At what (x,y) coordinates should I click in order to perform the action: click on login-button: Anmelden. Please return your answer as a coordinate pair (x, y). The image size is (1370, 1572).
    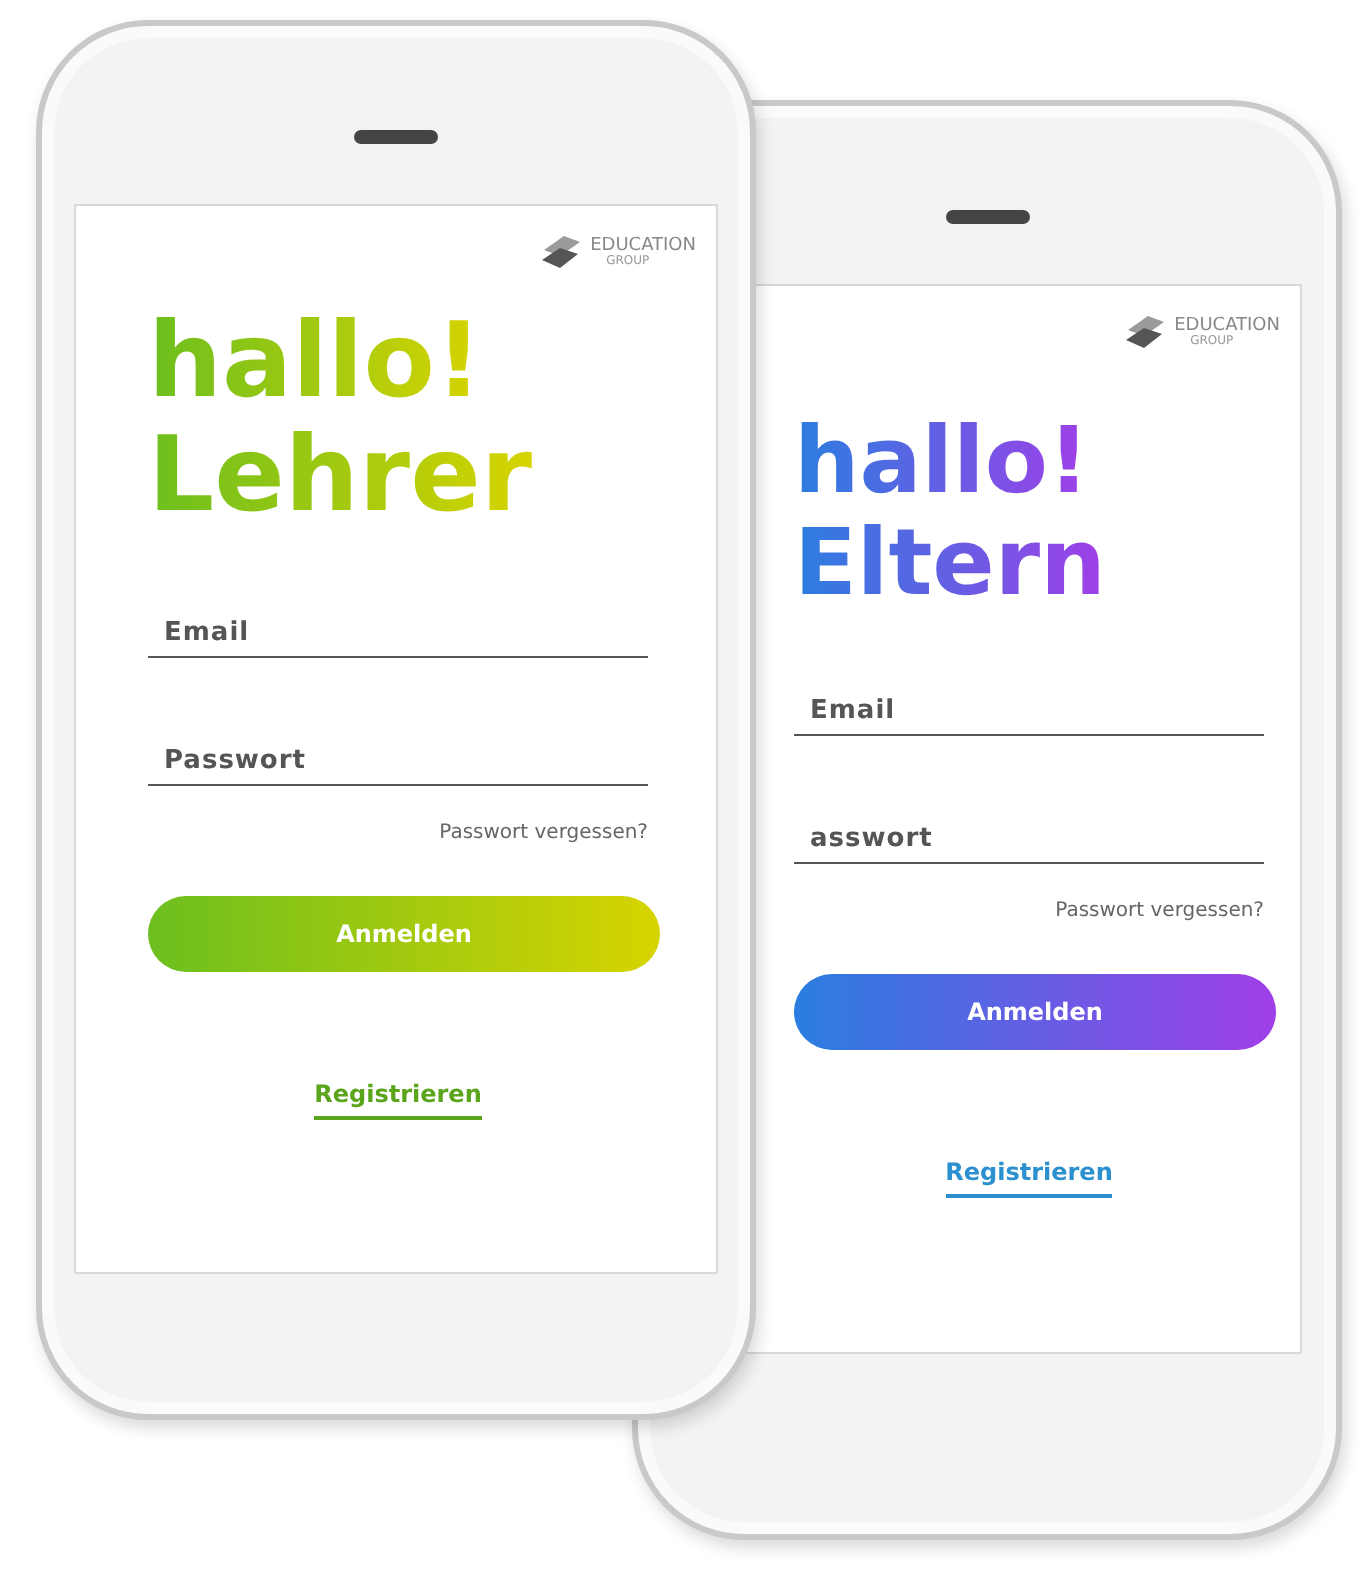
    Looking at the image, I should click on (1035, 1012).